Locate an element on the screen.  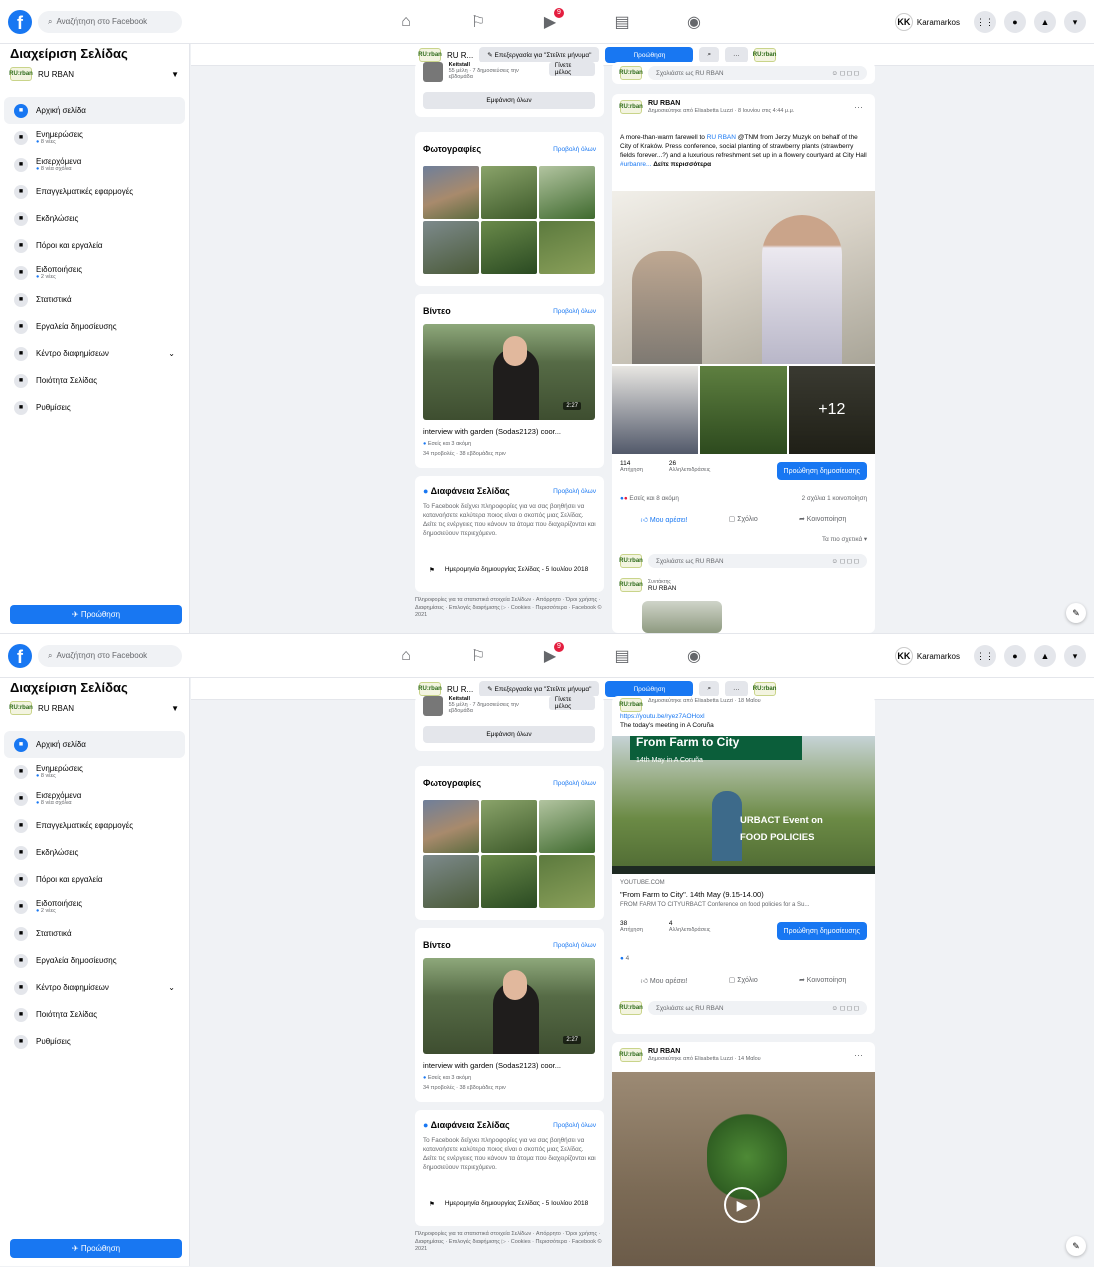
sidebar-item-chart: ■ Στατιστικά is located at coordinates (94, 933).